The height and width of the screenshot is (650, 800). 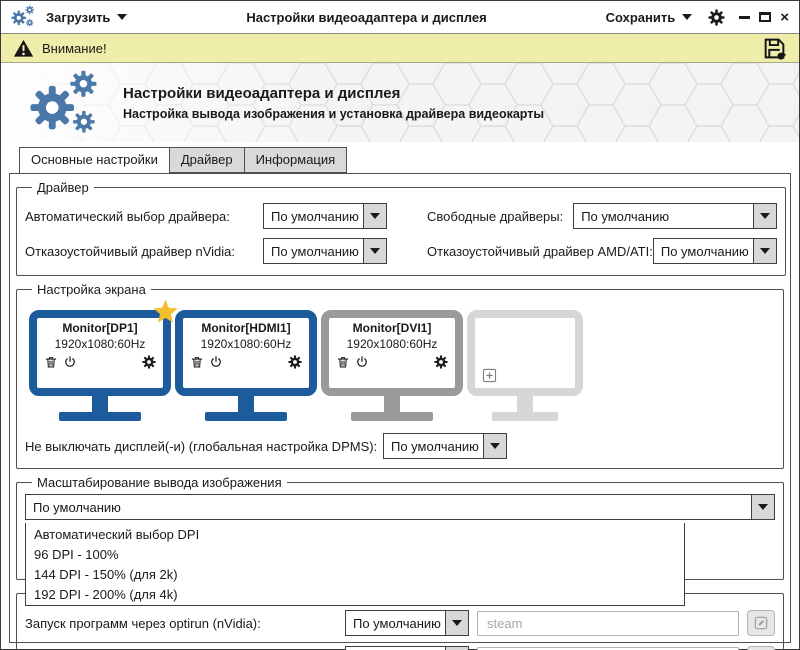 What do you see at coordinates (774, 48) in the screenshot?
I see `save-floppy-icon` at bounding box center [774, 48].